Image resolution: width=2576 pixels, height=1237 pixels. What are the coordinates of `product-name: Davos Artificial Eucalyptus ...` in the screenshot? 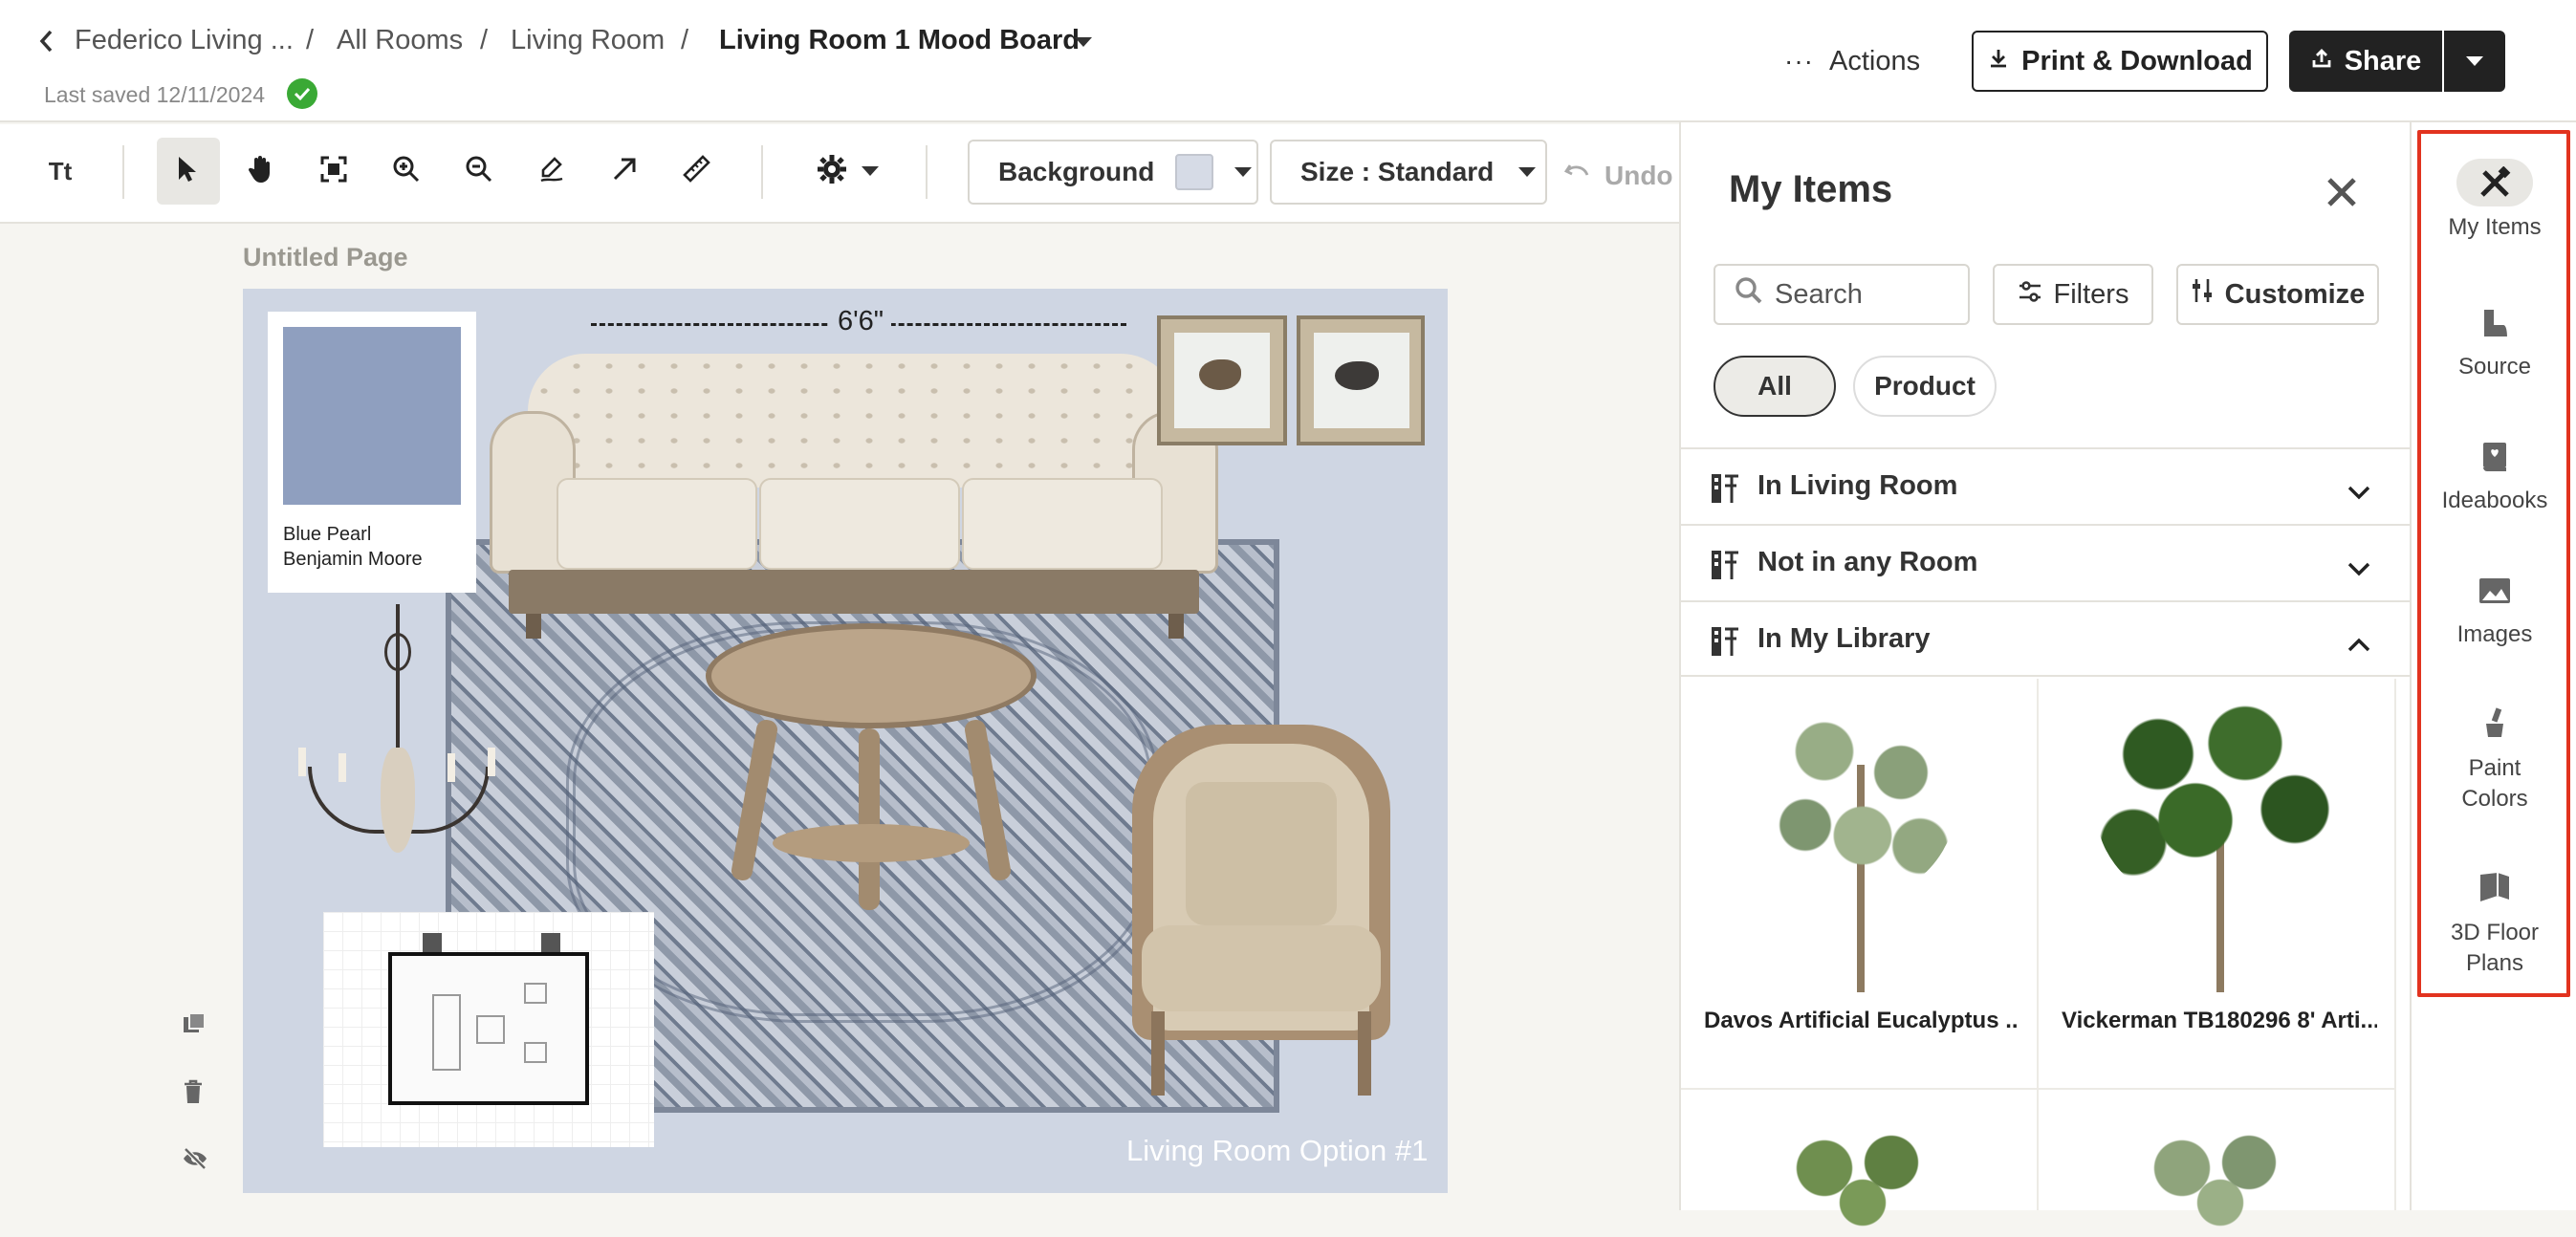 It's located at (1861, 1020).